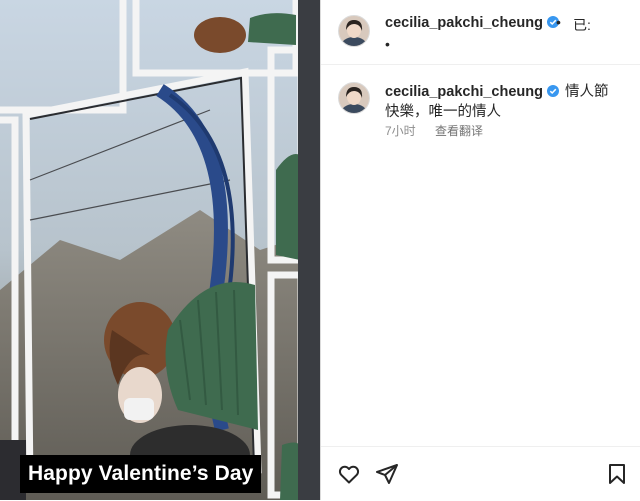 Image resolution: width=640 pixels, height=501 pixels. What do you see at coordinates (586, 92) in the screenshot?
I see `caption-line1: 情人節` at bounding box center [586, 92].